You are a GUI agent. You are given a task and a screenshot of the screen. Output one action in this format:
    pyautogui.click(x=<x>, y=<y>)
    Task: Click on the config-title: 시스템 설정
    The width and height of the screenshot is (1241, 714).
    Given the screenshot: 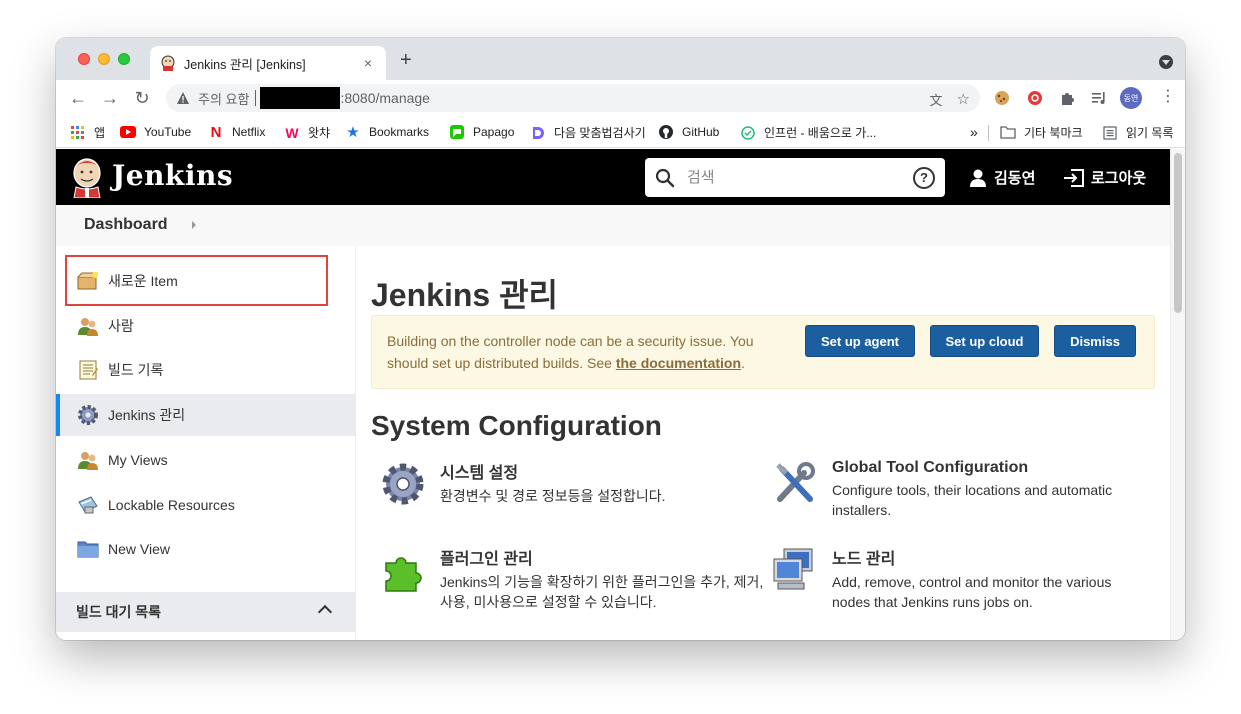 What is the action you would take?
    pyautogui.click(x=553, y=471)
    